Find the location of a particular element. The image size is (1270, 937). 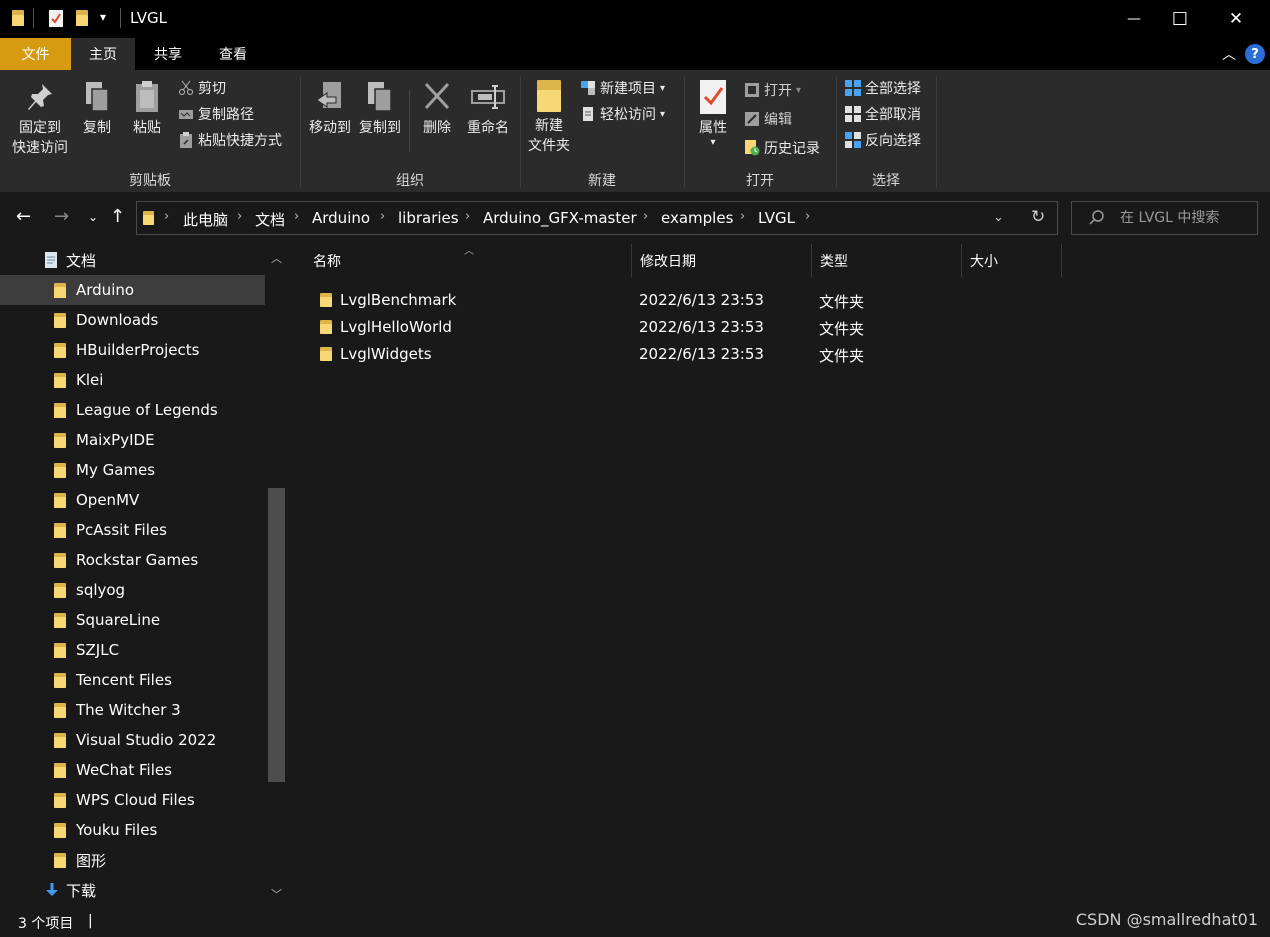

nav-item-squareline: SquareLine is located at coordinates (132, 620).